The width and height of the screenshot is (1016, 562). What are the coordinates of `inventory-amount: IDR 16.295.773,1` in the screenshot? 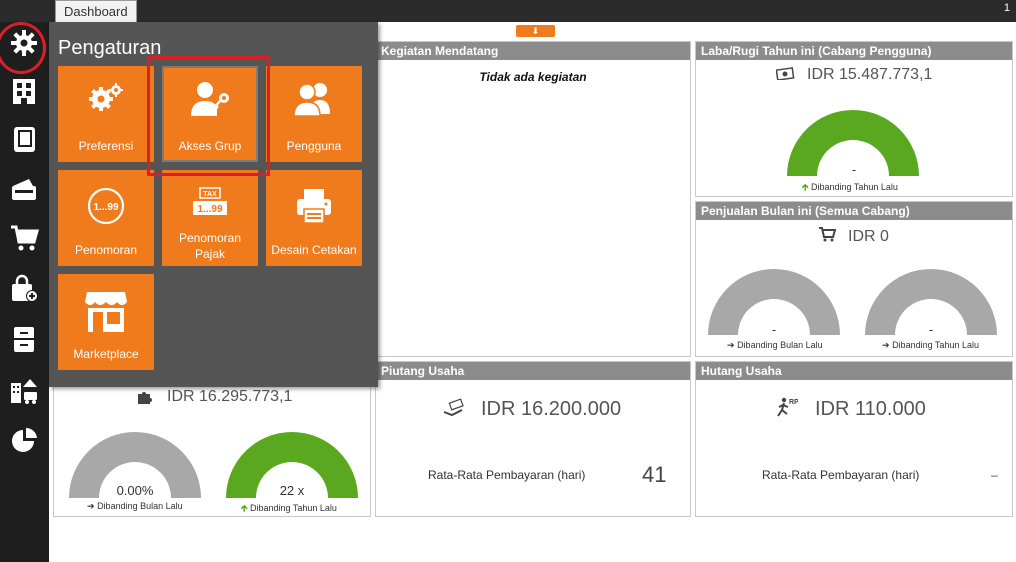 It's located at (230, 396).